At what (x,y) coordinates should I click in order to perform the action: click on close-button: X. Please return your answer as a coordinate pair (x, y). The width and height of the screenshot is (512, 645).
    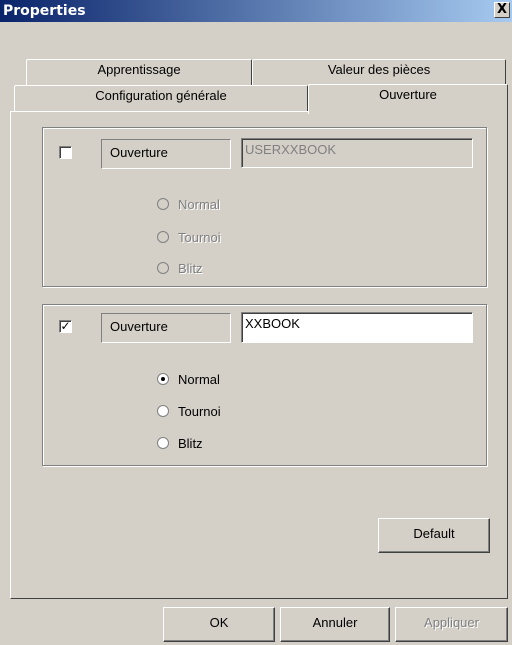
    Looking at the image, I should click on (502, 10).